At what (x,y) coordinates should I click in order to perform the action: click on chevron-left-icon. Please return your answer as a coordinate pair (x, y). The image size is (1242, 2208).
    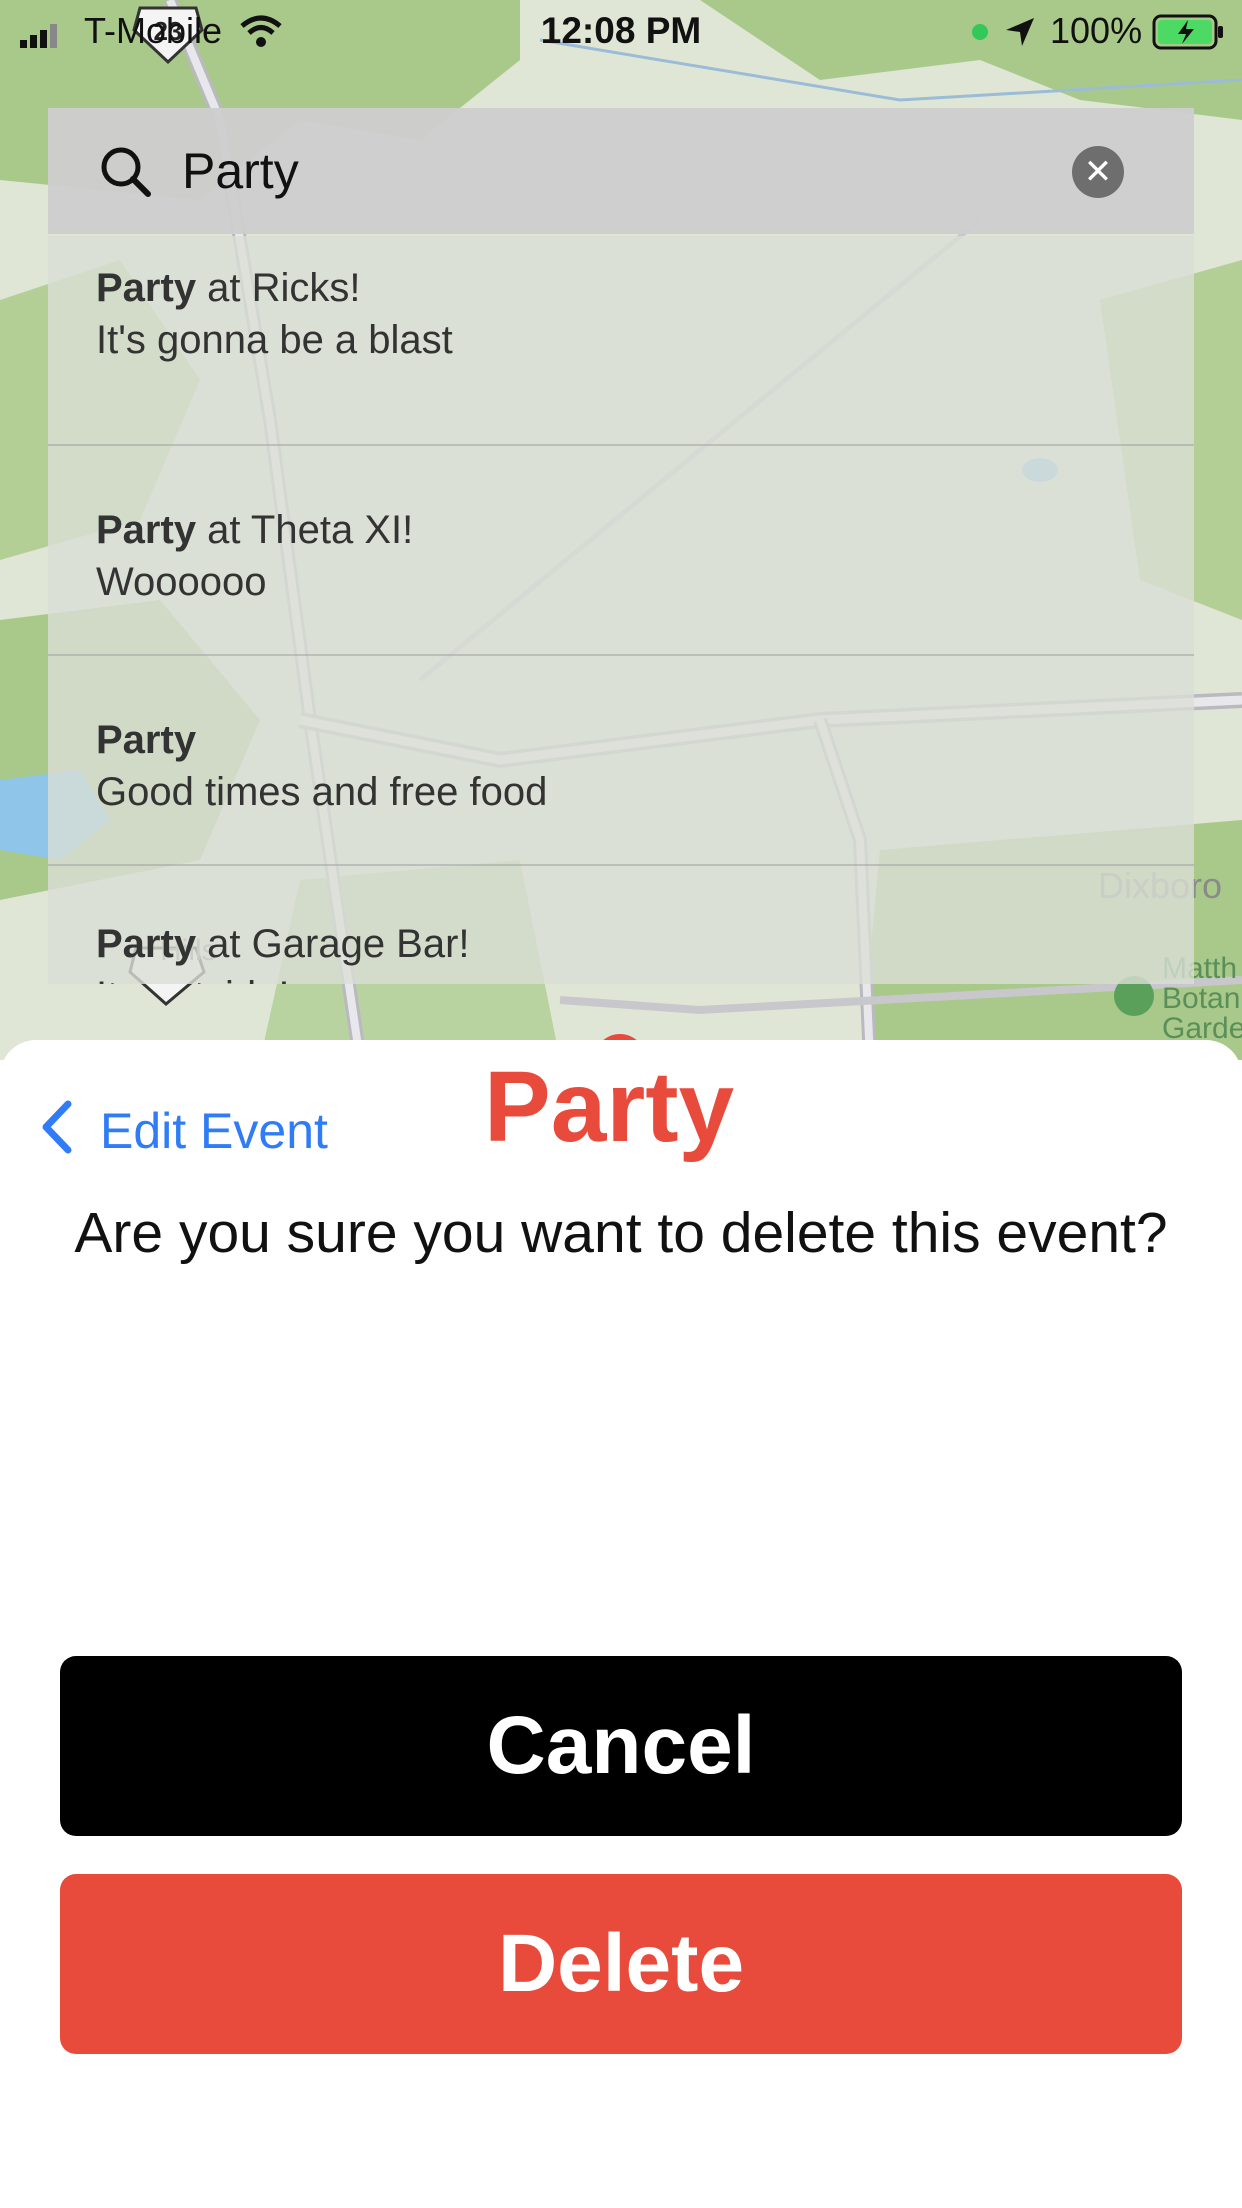
    Looking at the image, I should click on (57, 1127).